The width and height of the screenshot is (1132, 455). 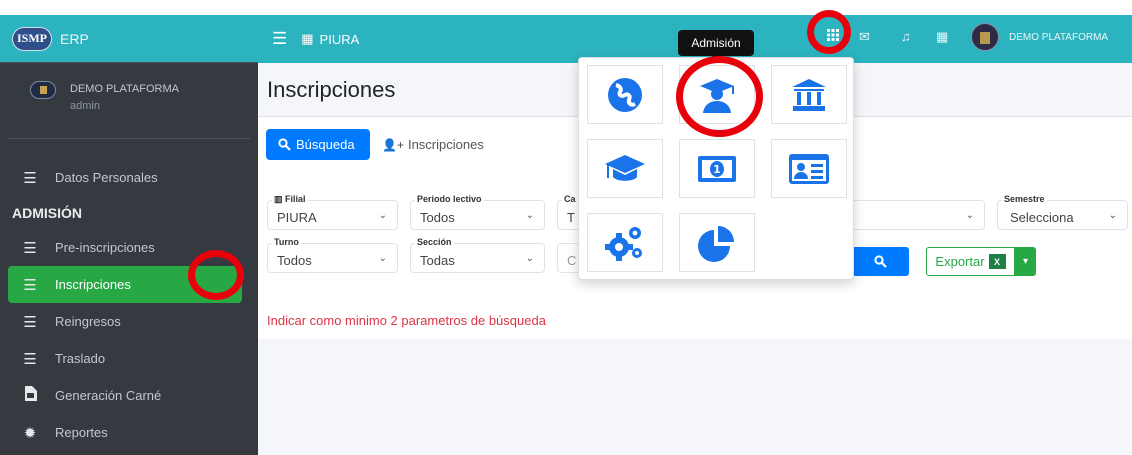 I want to click on pie-chart-icon, so click(x=716, y=243).